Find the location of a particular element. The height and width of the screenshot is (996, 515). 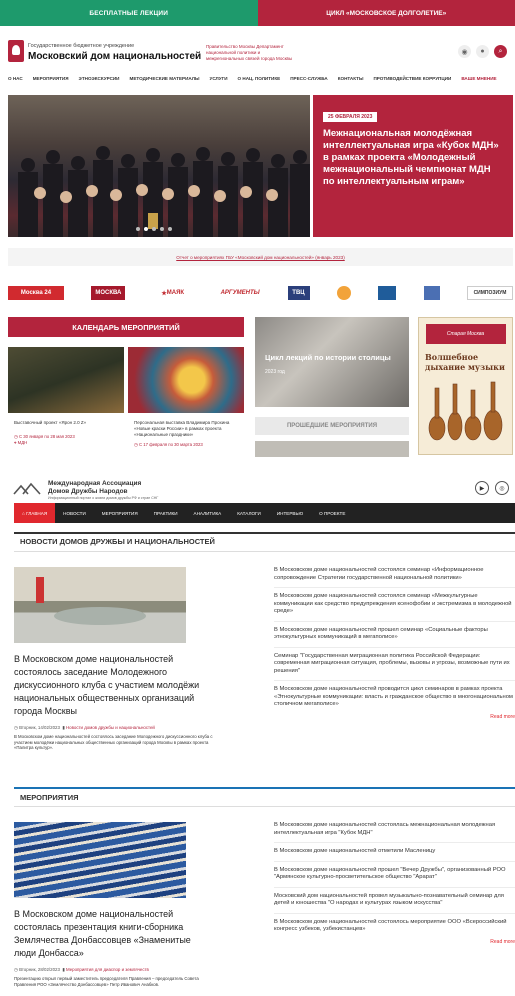

nav-press: ПРЕСС-СЛУЖБА is located at coordinates (308, 78).